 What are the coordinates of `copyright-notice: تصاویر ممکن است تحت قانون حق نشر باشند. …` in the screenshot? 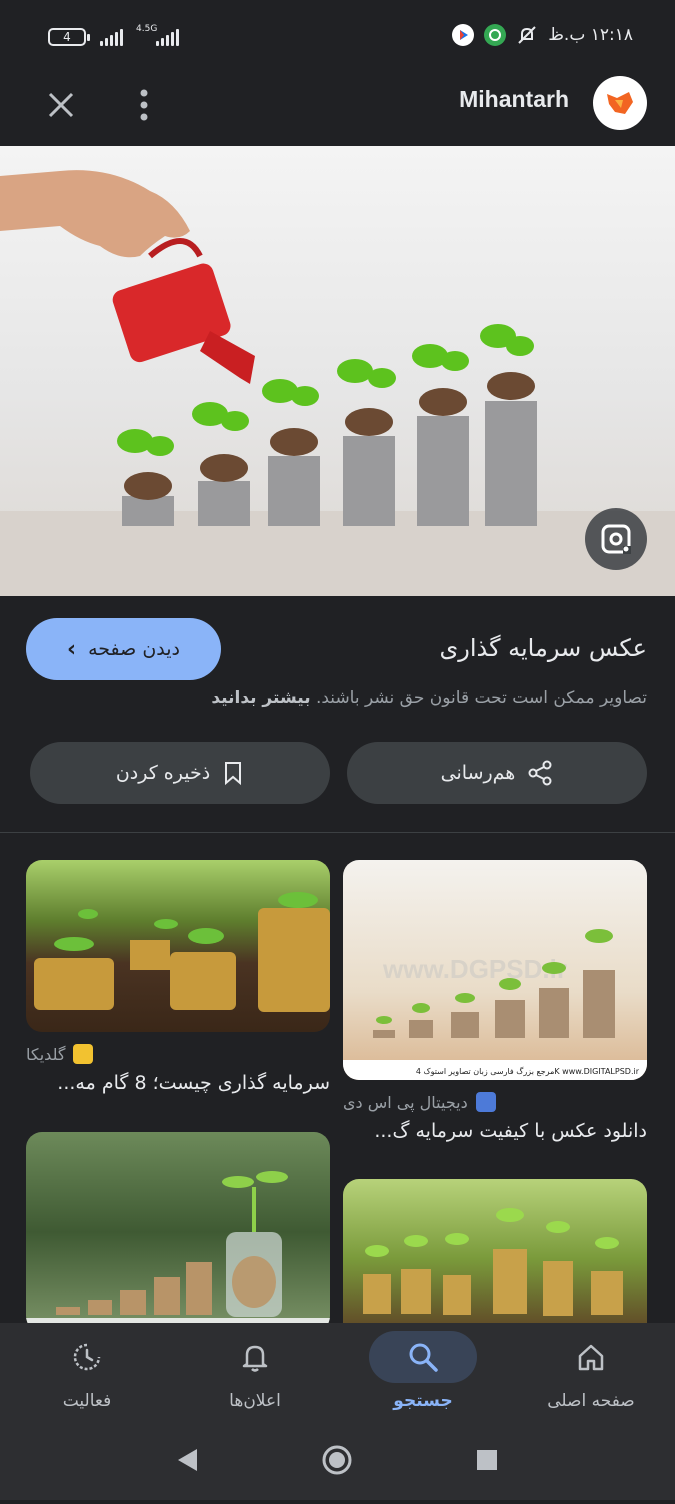 It's located at (429, 698).